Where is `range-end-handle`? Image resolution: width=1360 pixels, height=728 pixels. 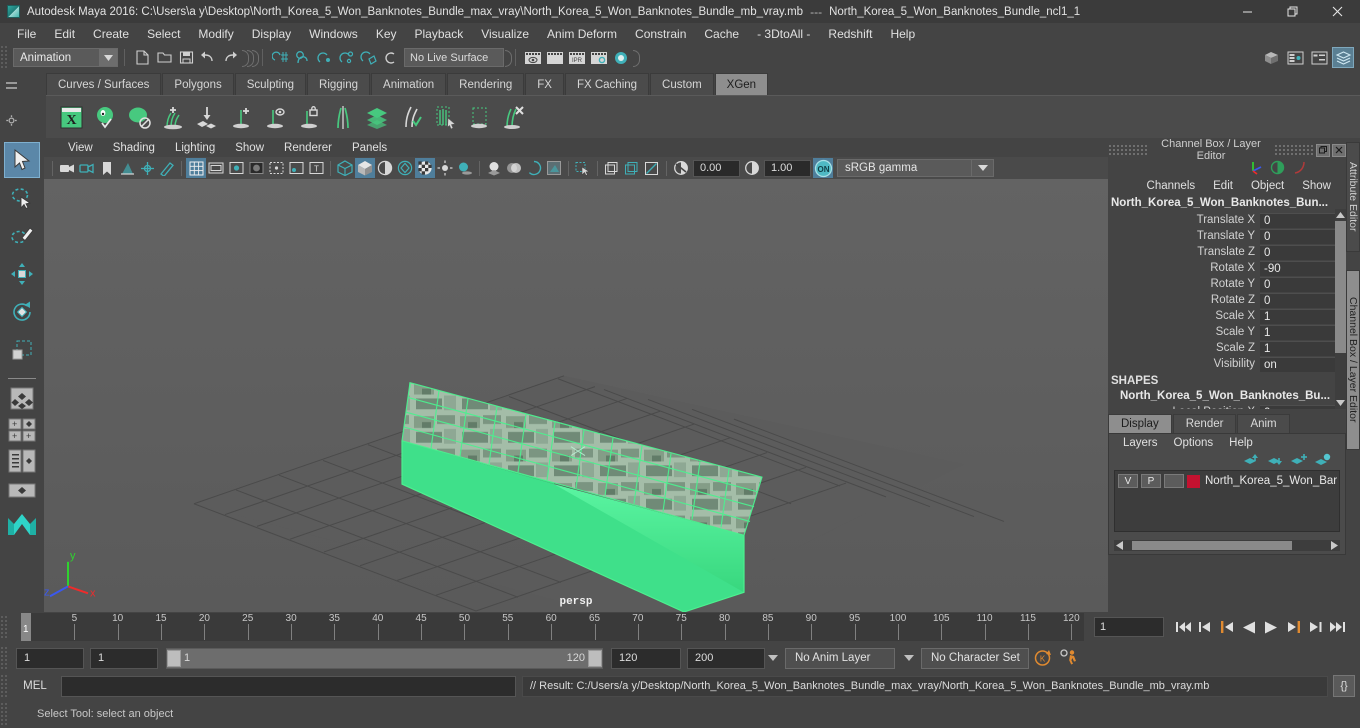 range-end-handle is located at coordinates (595, 658).